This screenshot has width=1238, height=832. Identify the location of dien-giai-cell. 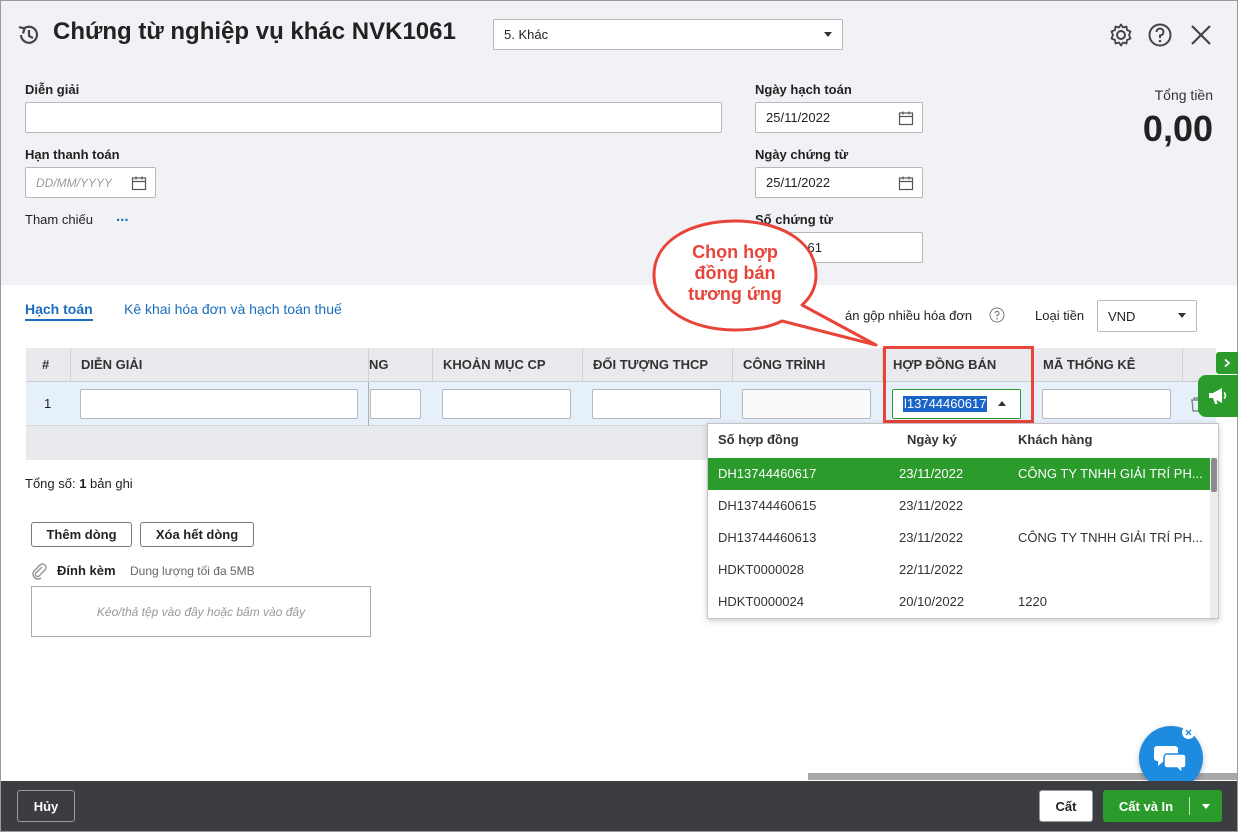
(219, 404).